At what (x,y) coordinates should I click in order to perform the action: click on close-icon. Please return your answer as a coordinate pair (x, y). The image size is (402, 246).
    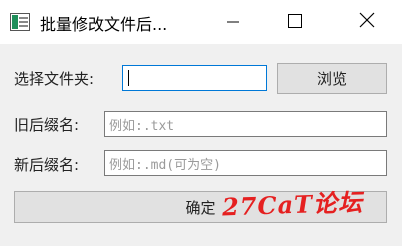
    Looking at the image, I should click on (367, 22).